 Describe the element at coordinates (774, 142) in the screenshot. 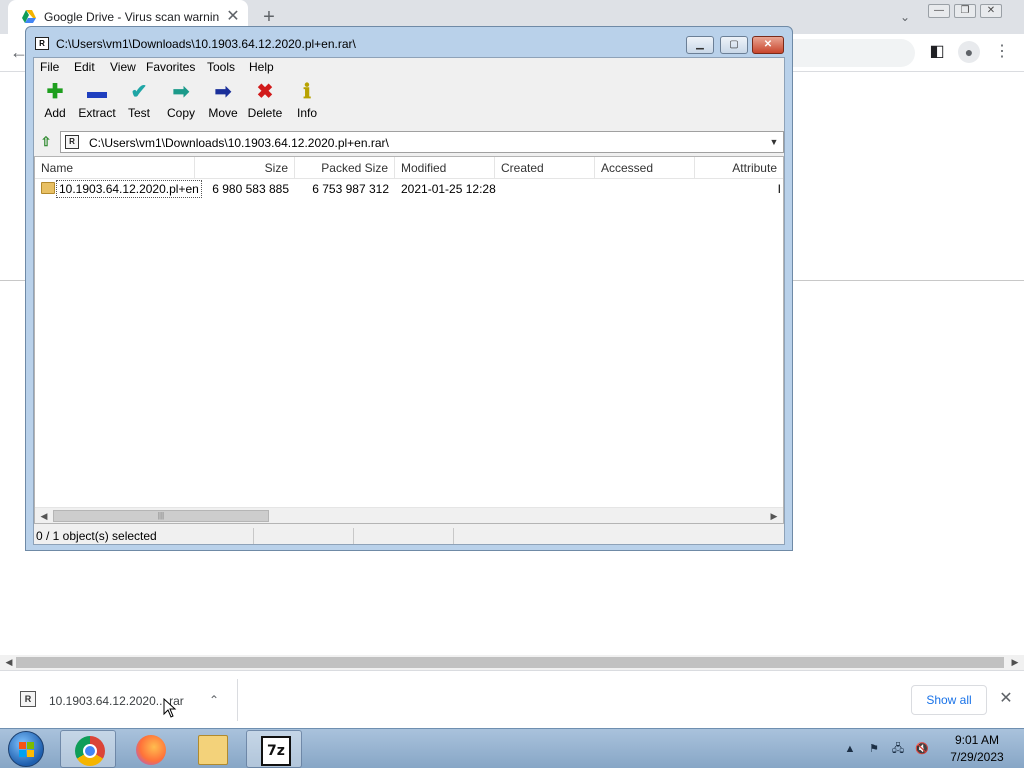

I see `dropdown-arrow-icon: ▼` at that location.